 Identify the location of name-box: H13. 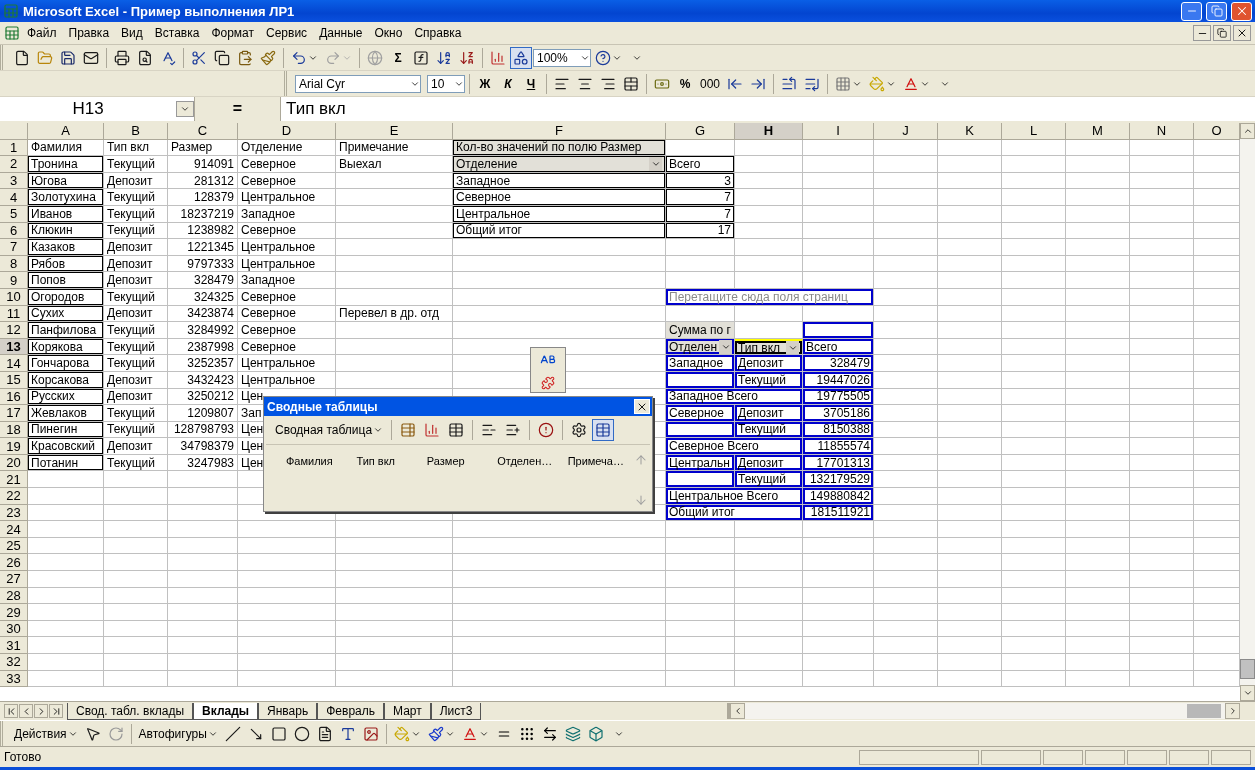
(97, 109).